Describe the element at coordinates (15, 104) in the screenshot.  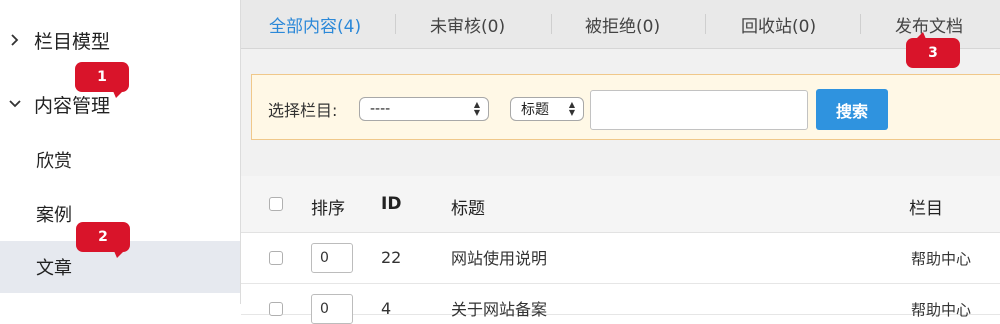
I see `chevron-down-icon` at that location.